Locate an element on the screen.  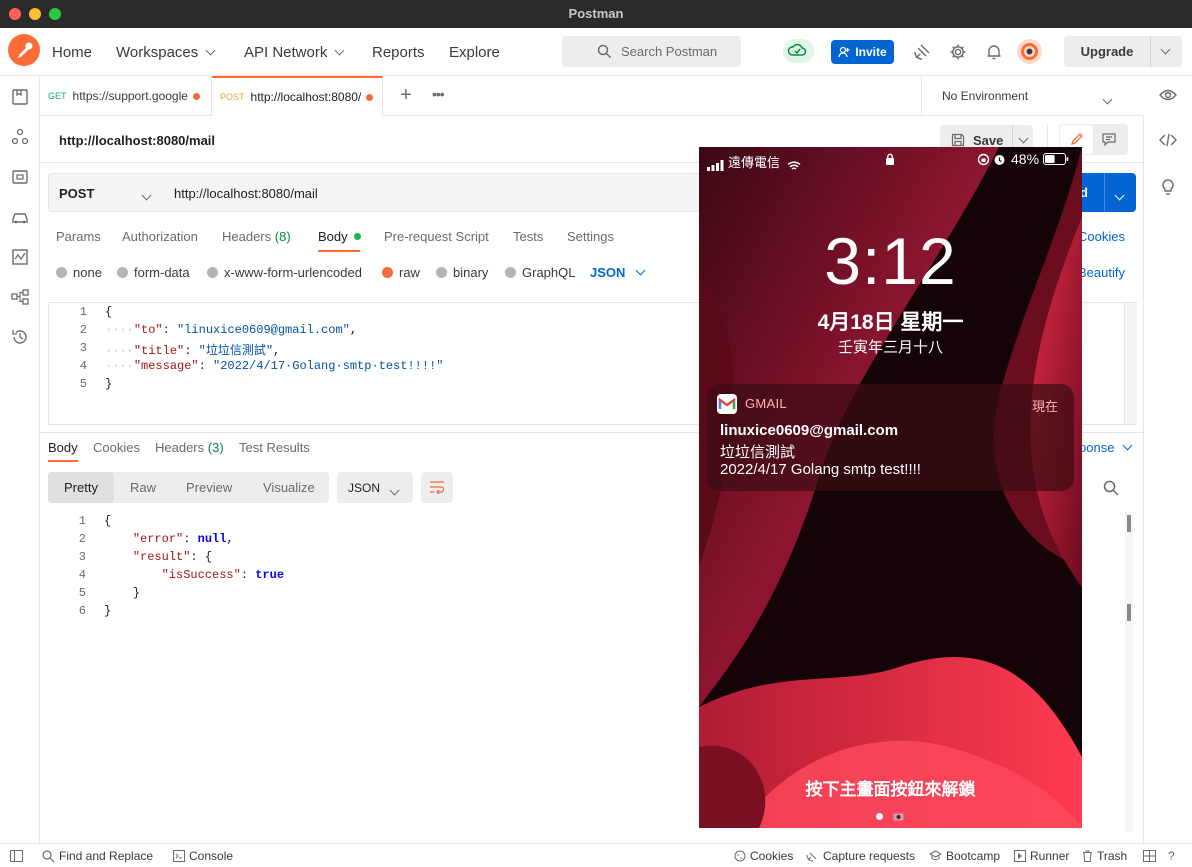
beautify-link: Beautify is located at coordinates (1101, 272).